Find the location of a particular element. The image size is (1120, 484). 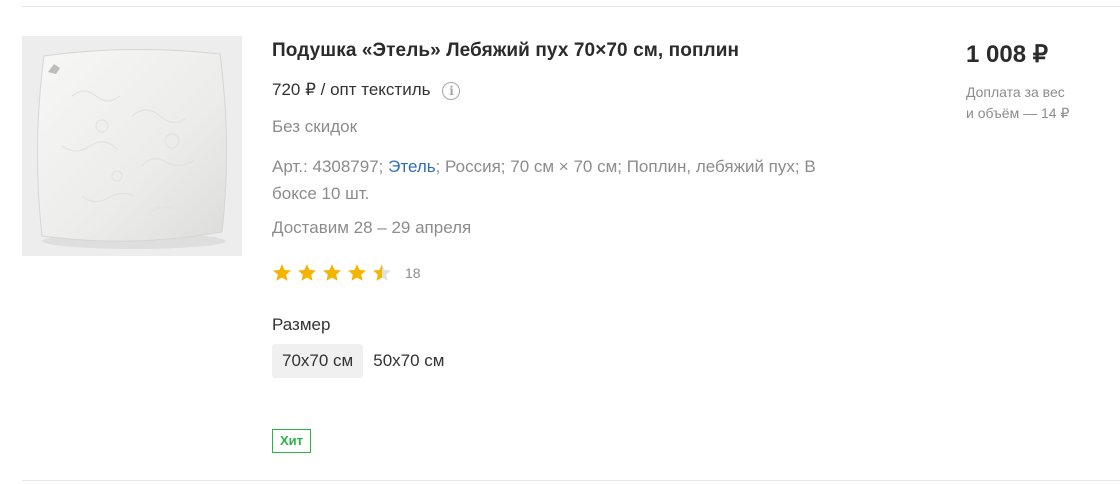

info-icon: i is located at coordinates (451, 91).